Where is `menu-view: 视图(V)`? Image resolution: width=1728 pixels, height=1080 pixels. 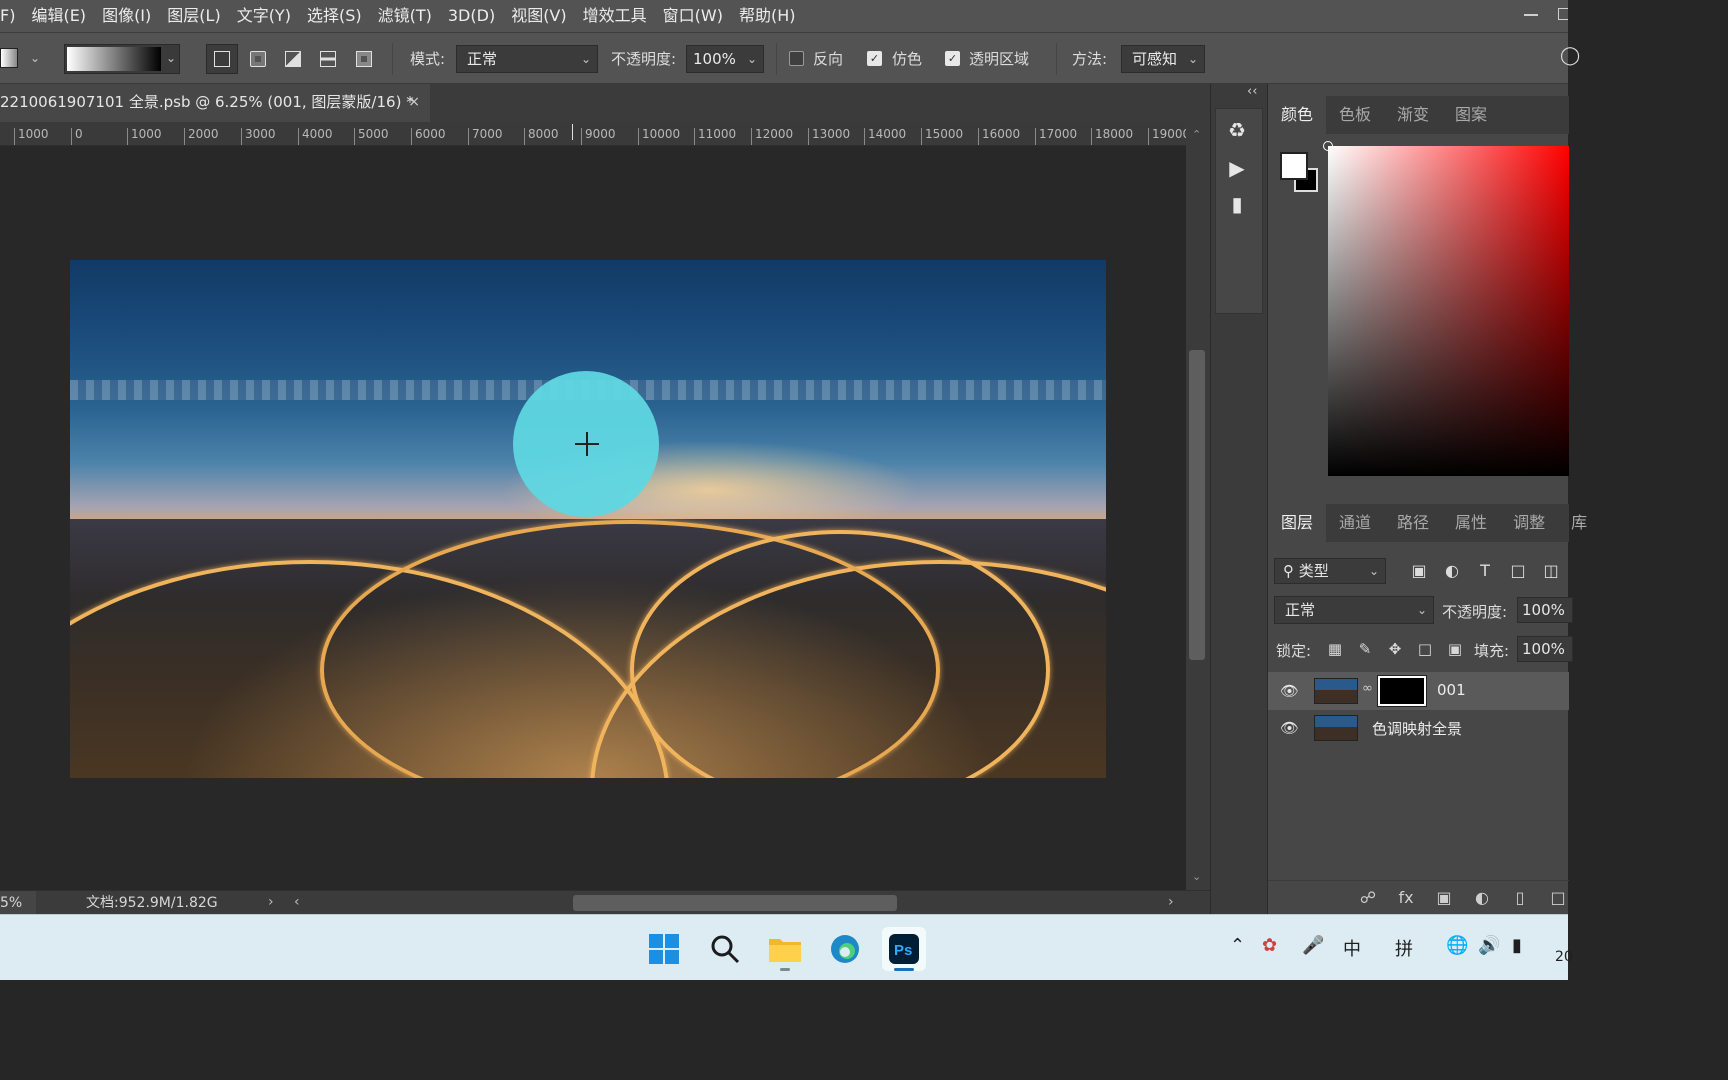 menu-view: 视图(V) is located at coordinates (538, 16).